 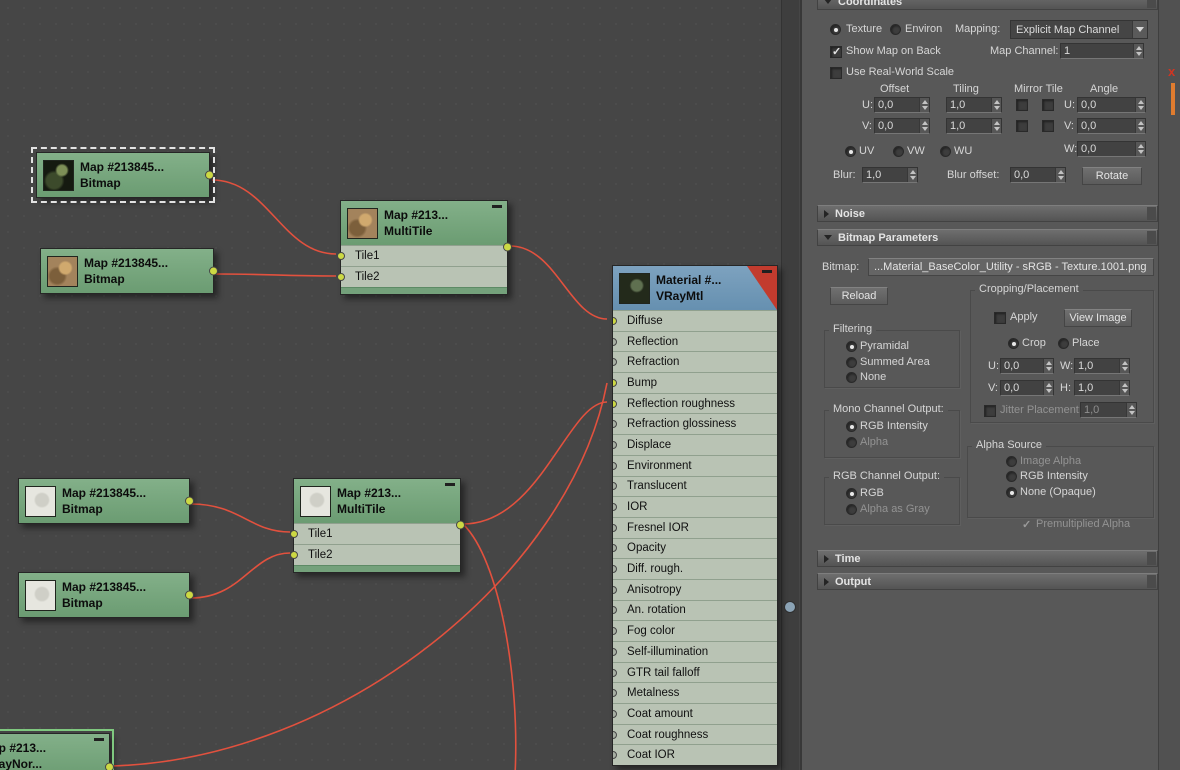 What do you see at coordinates (1139, 29) in the screenshot?
I see `chevron-down-icon` at bounding box center [1139, 29].